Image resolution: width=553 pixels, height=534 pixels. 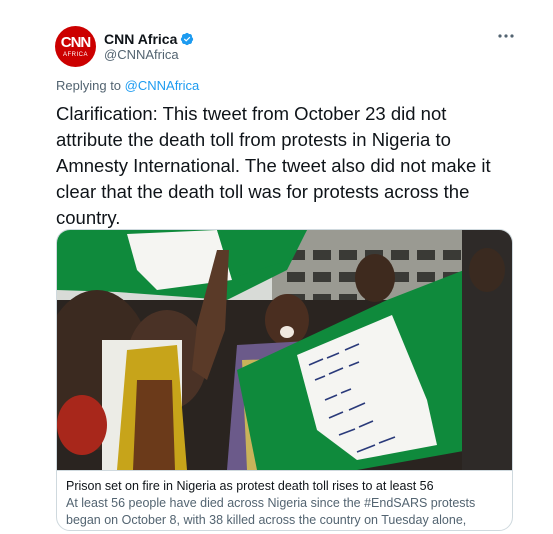 I want to click on avatar-logo-text: CNN, so click(x=76, y=42).